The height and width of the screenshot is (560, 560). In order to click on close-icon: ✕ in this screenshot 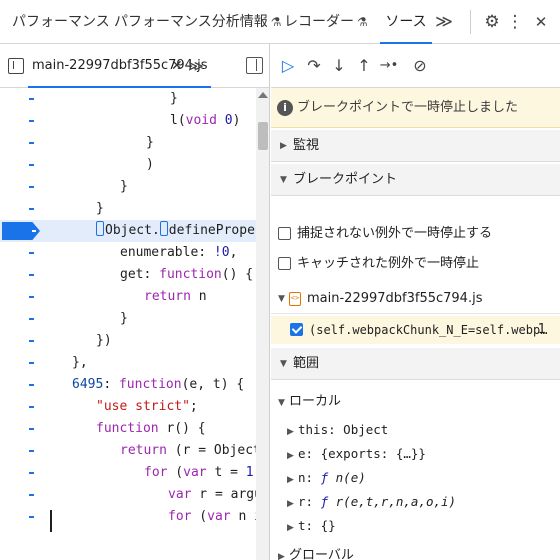, I will do `click(541, 22)`.